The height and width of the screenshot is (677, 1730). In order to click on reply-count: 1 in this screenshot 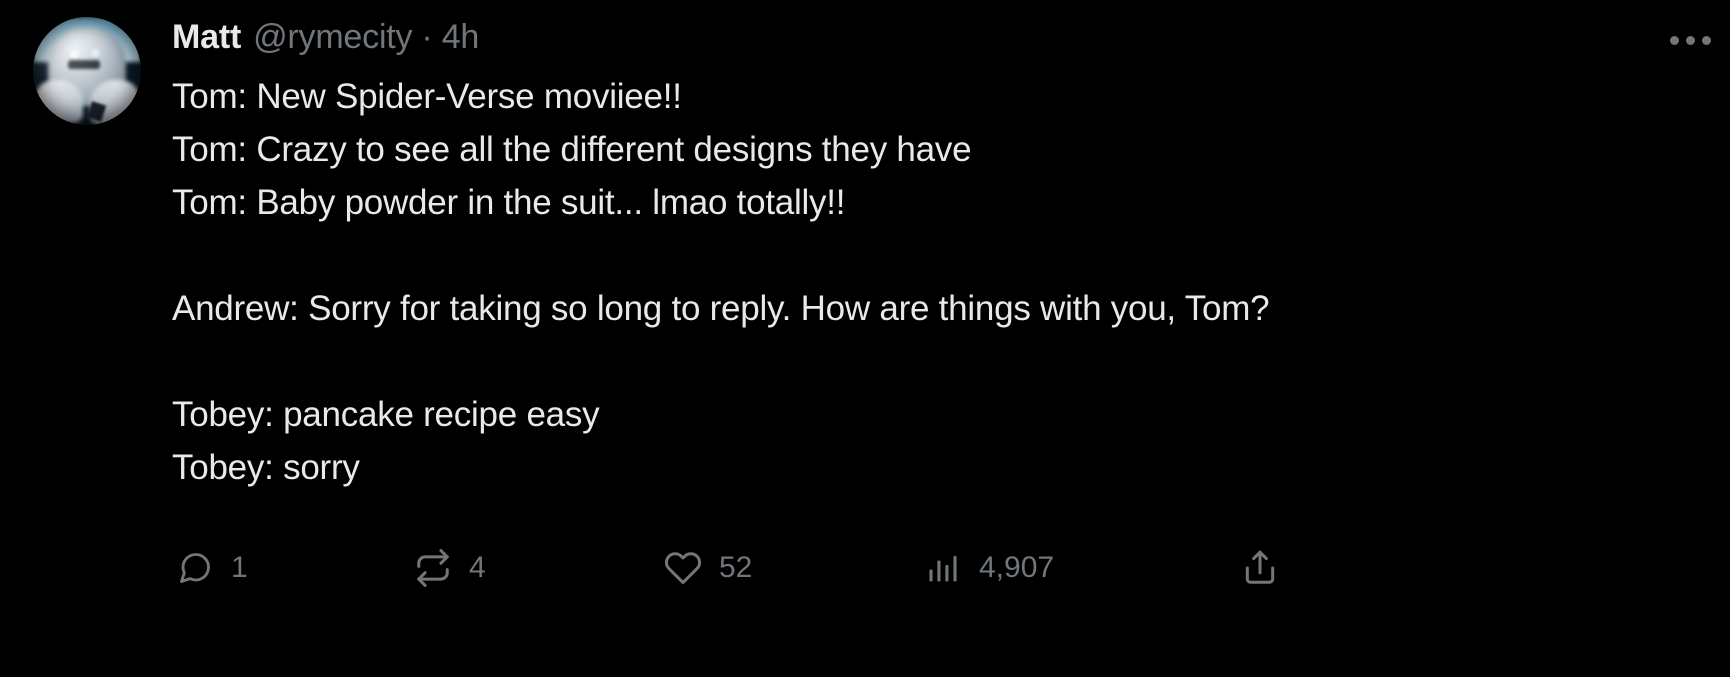, I will do `click(239, 567)`.